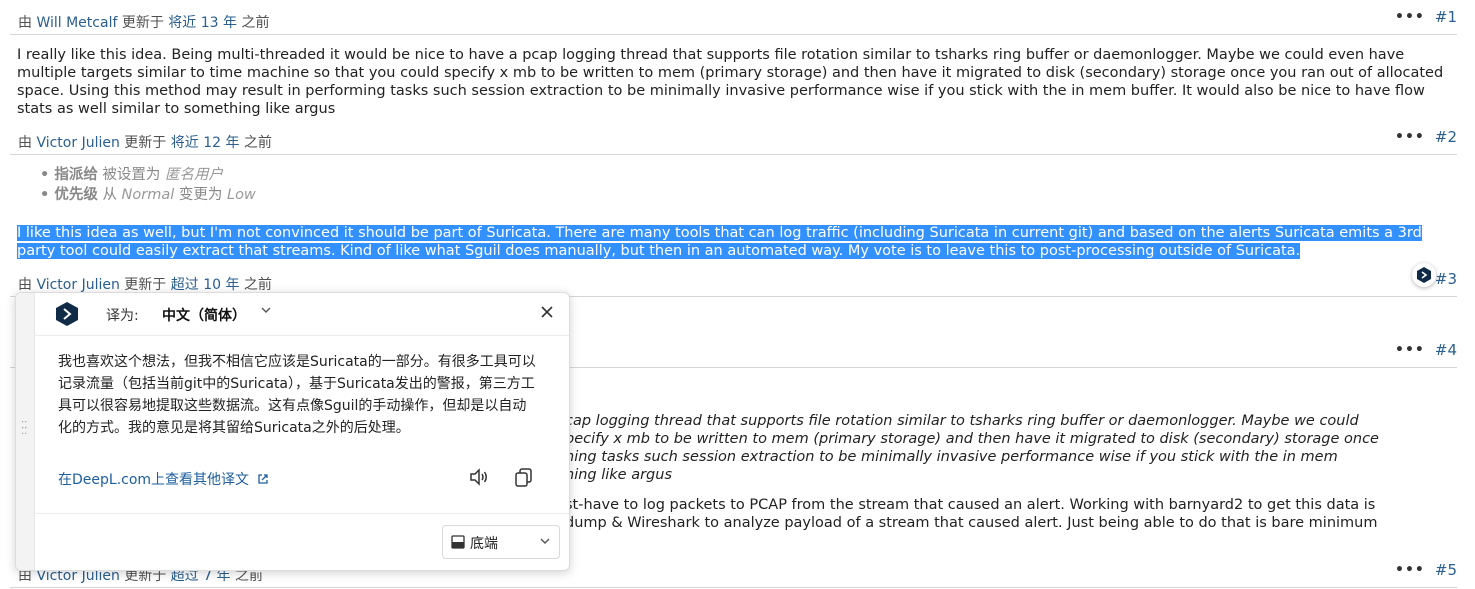 The height and width of the screenshot is (589, 1475). Describe the element at coordinates (241, 195) in the screenshot. I see `detail-to-value: Low` at that location.